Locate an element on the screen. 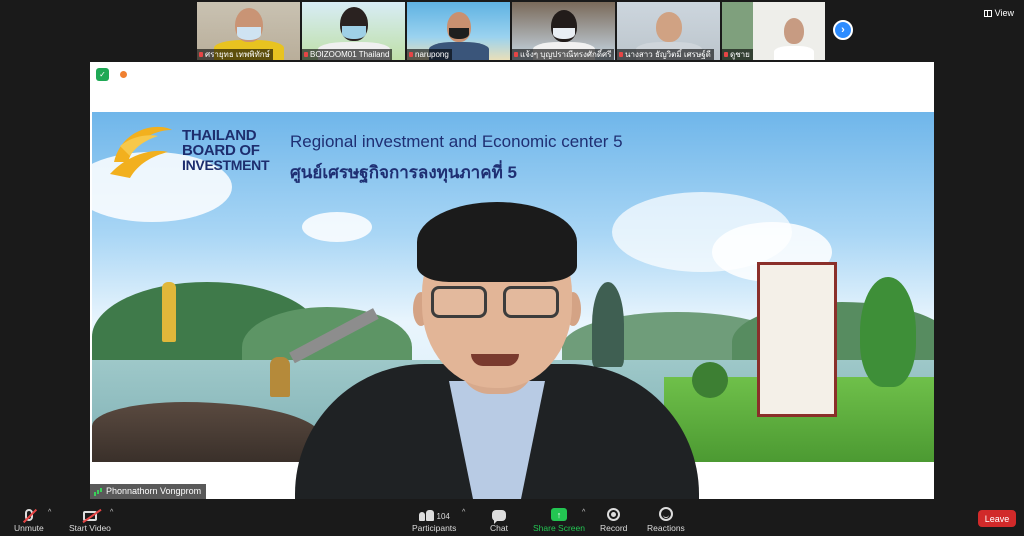 The image size is (1024, 536). chat-button: Chat is located at coordinates (499, 518).